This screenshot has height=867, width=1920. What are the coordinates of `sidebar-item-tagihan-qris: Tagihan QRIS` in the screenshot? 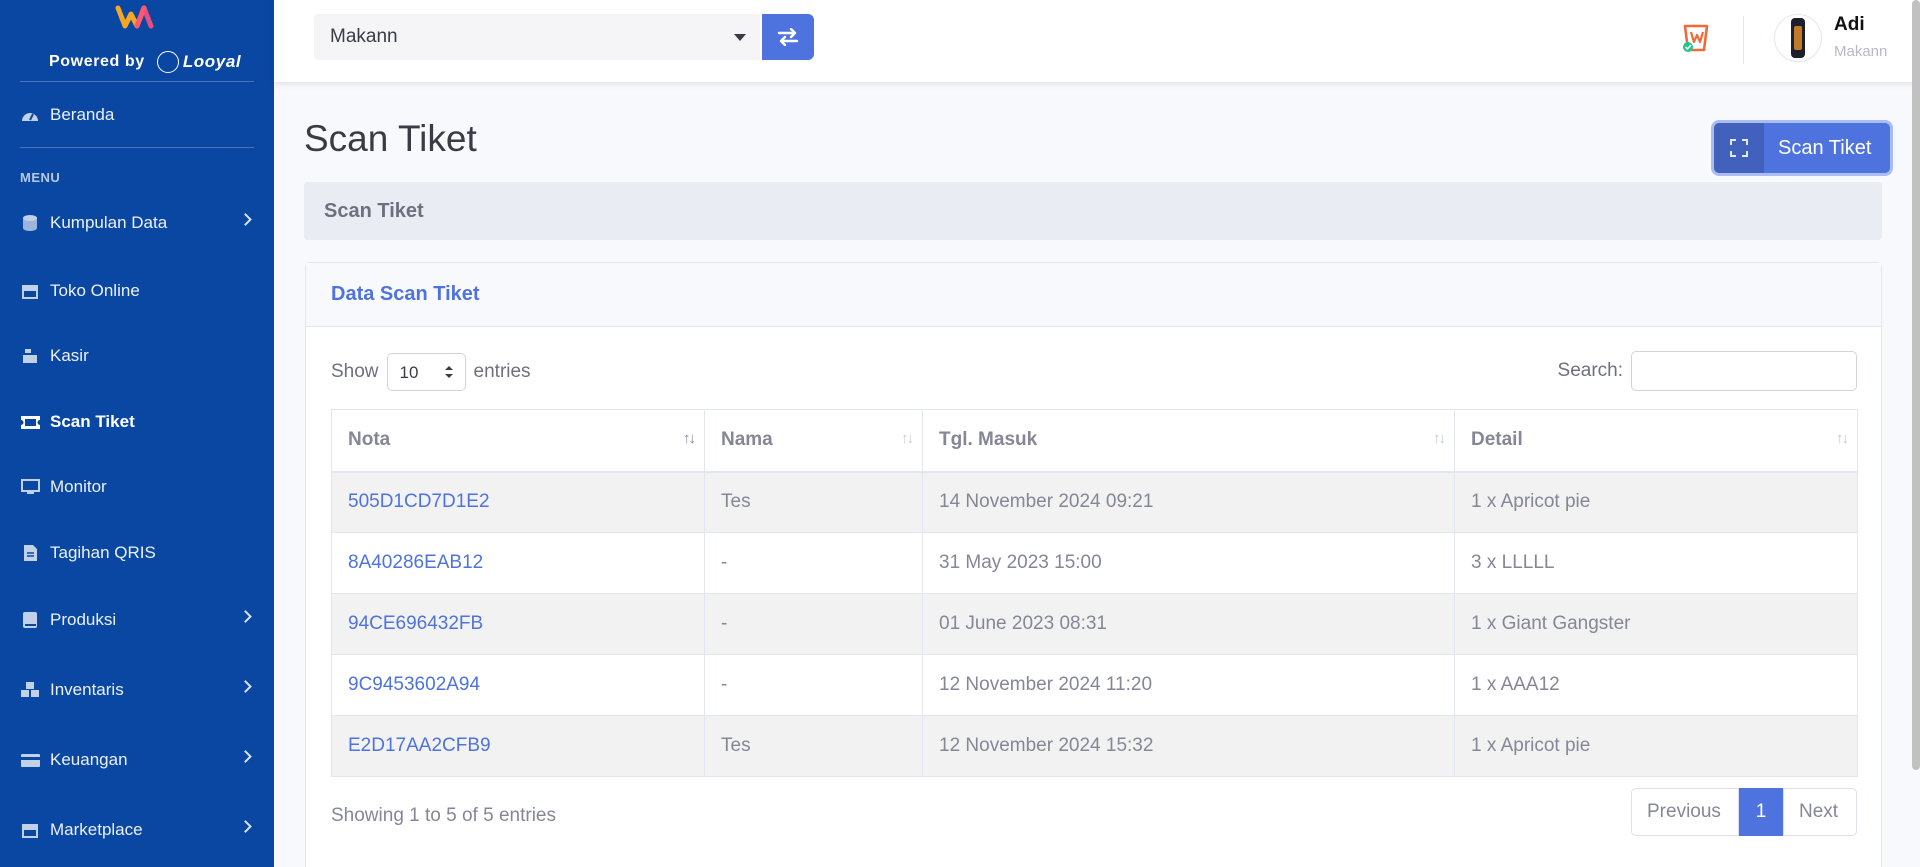 It's located at (137, 553).